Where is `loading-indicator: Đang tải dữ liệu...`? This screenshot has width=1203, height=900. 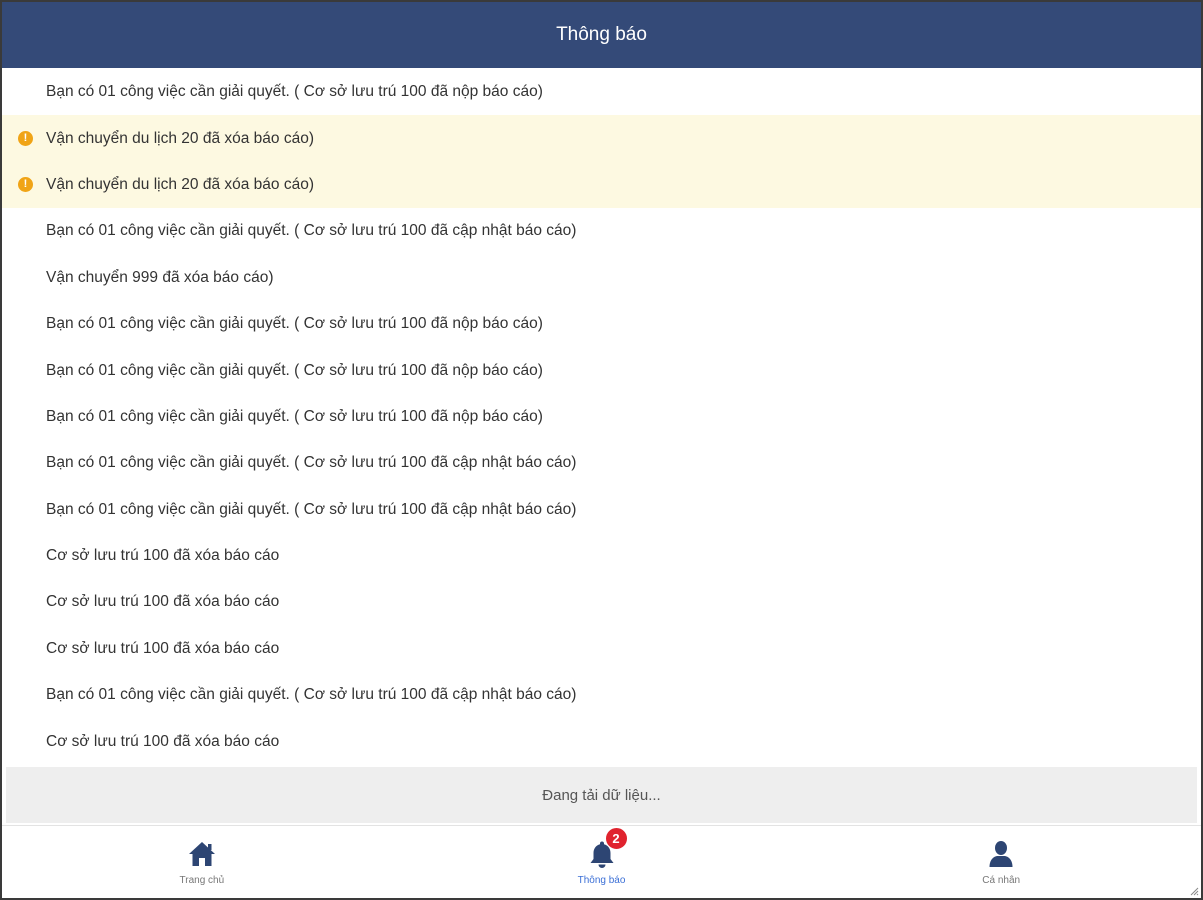
loading-indicator: Đang tải dữ liệu... is located at coordinates (601, 795).